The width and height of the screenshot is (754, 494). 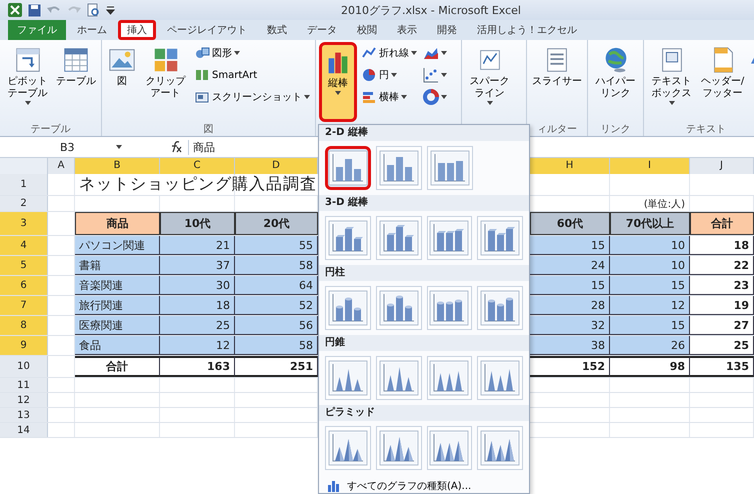 What do you see at coordinates (117, 166) in the screenshot?
I see `column-header: B` at bounding box center [117, 166].